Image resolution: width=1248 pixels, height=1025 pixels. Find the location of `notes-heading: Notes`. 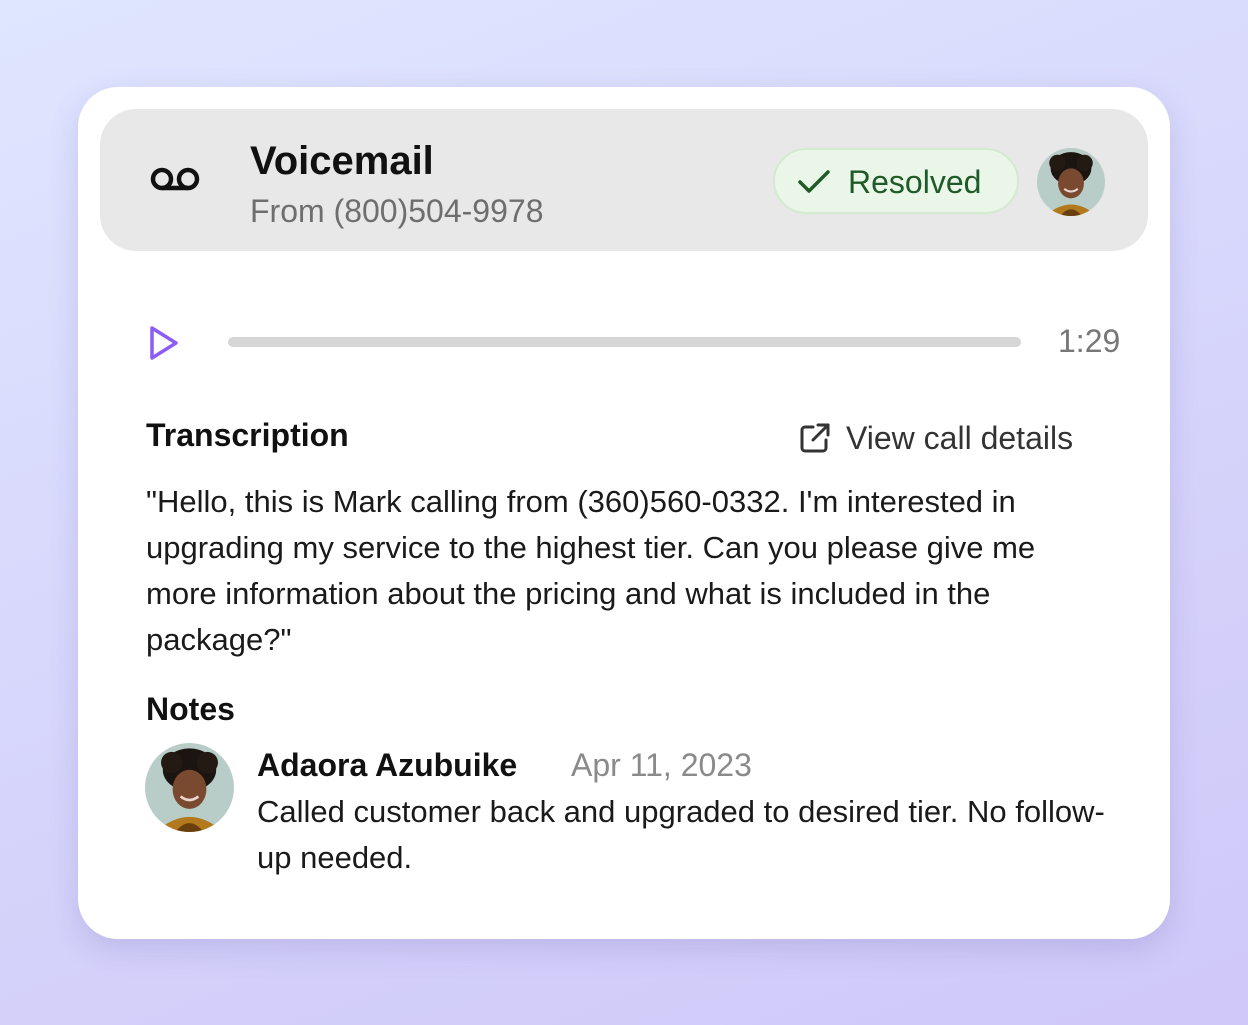

notes-heading: Notes is located at coordinates (190, 709).